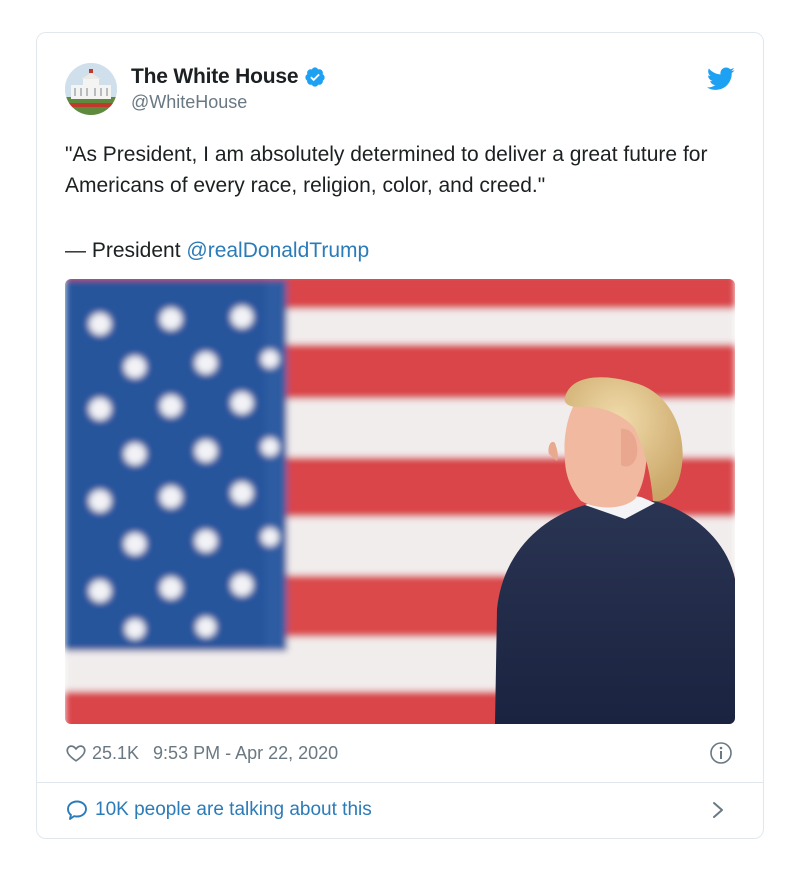  Describe the element at coordinates (245, 753) in the screenshot. I see `tweet-timestamp: 9:53 PM - Apr 22, 2020` at that location.